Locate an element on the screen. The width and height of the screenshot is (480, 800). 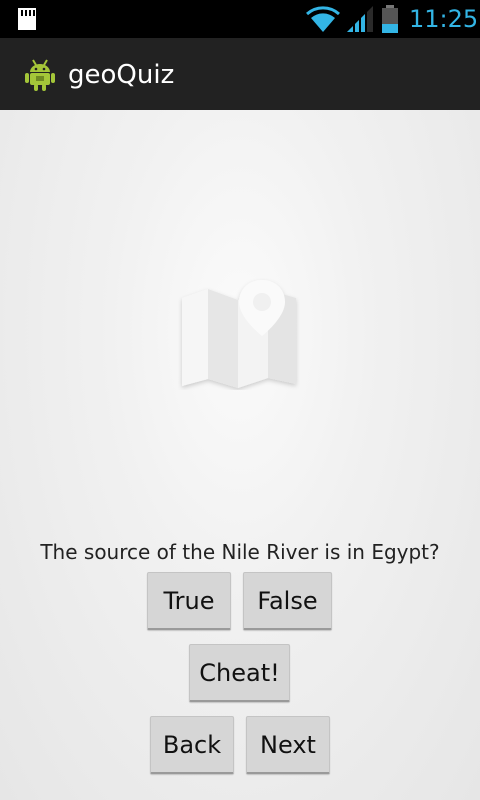
status-bar: 11:25 is located at coordinates (240, 19).